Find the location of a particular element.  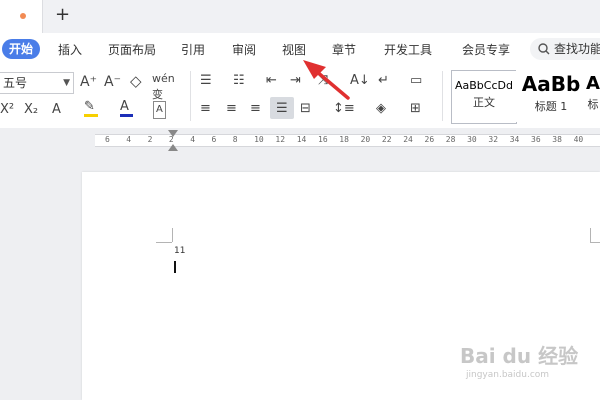

baidu-watermark: Bai du 经验 jingyan.baidu.com is located at coordinates (519, 360).